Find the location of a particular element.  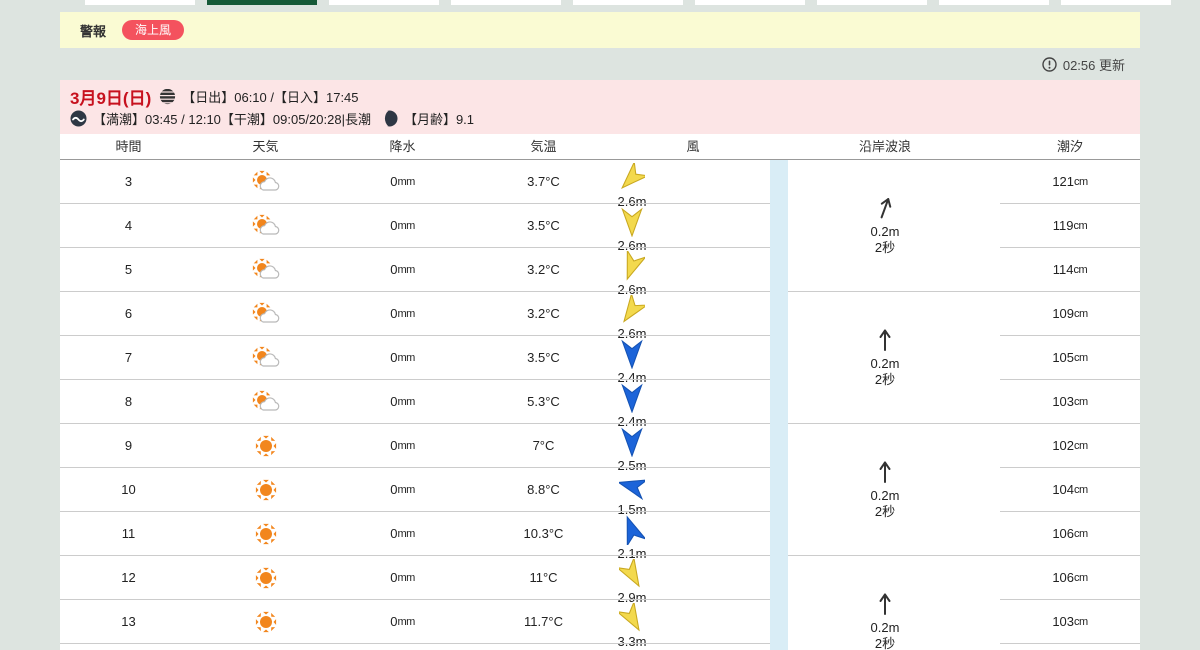

wind-cell: 2.4m is located at coordinates (632, 404).